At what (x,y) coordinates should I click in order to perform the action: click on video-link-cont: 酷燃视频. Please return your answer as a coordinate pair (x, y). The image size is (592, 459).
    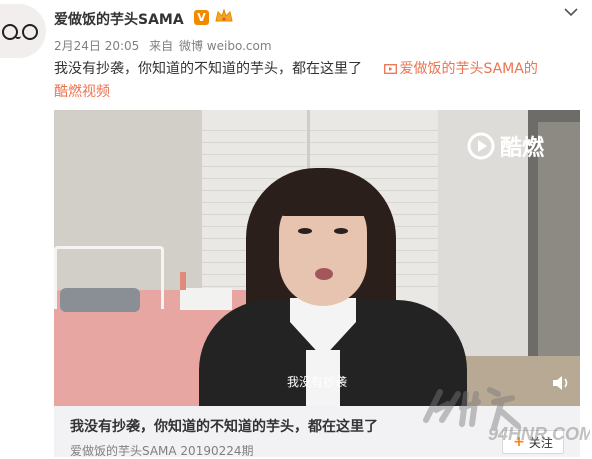
    Looking at the image, I should click on (82, 92).